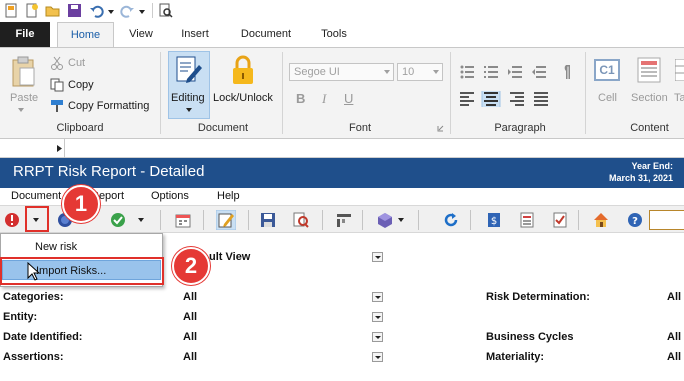  Describe the element at coordinates (142, 12) in the screenshot. I see `redo-dropdown-arrow` at that location.